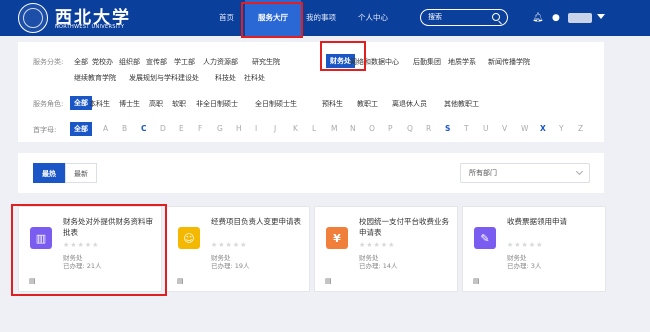 The height and width of the screenshot is (332, 650). Describe the element at coordinates (81, 173) in the screenshot. I see `tab-newest: 最新` at that location.